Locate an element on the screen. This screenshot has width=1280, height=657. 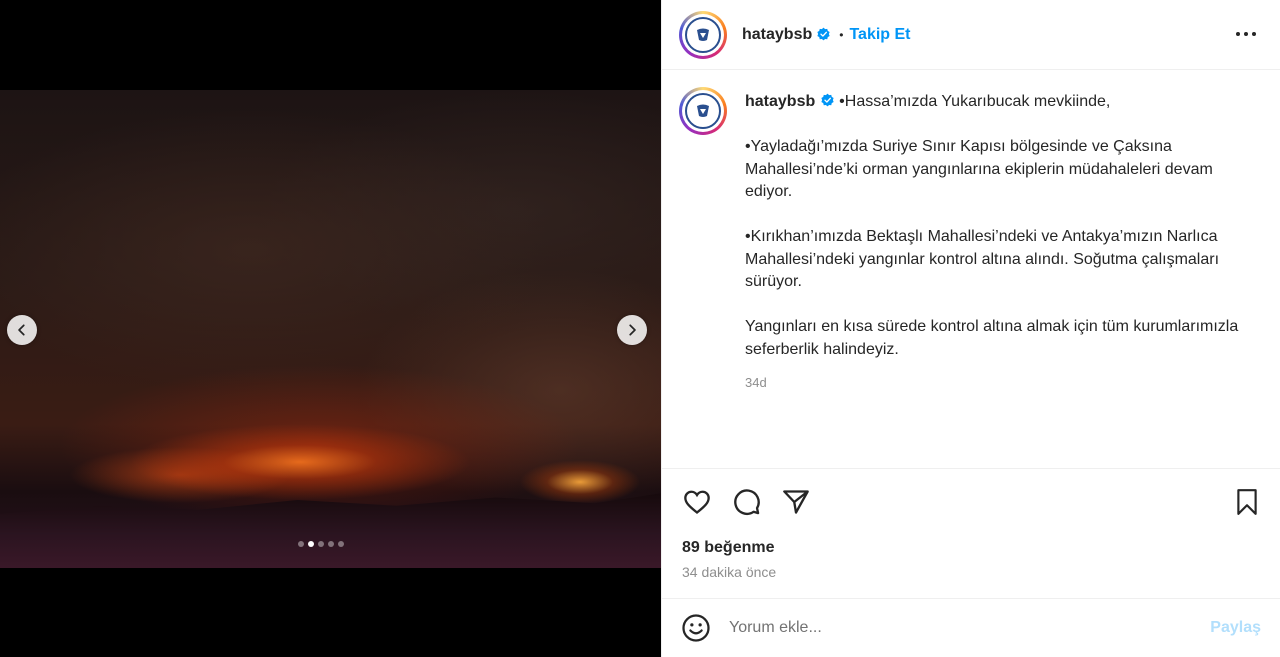
comment-button is located at coordinates (747, 502).